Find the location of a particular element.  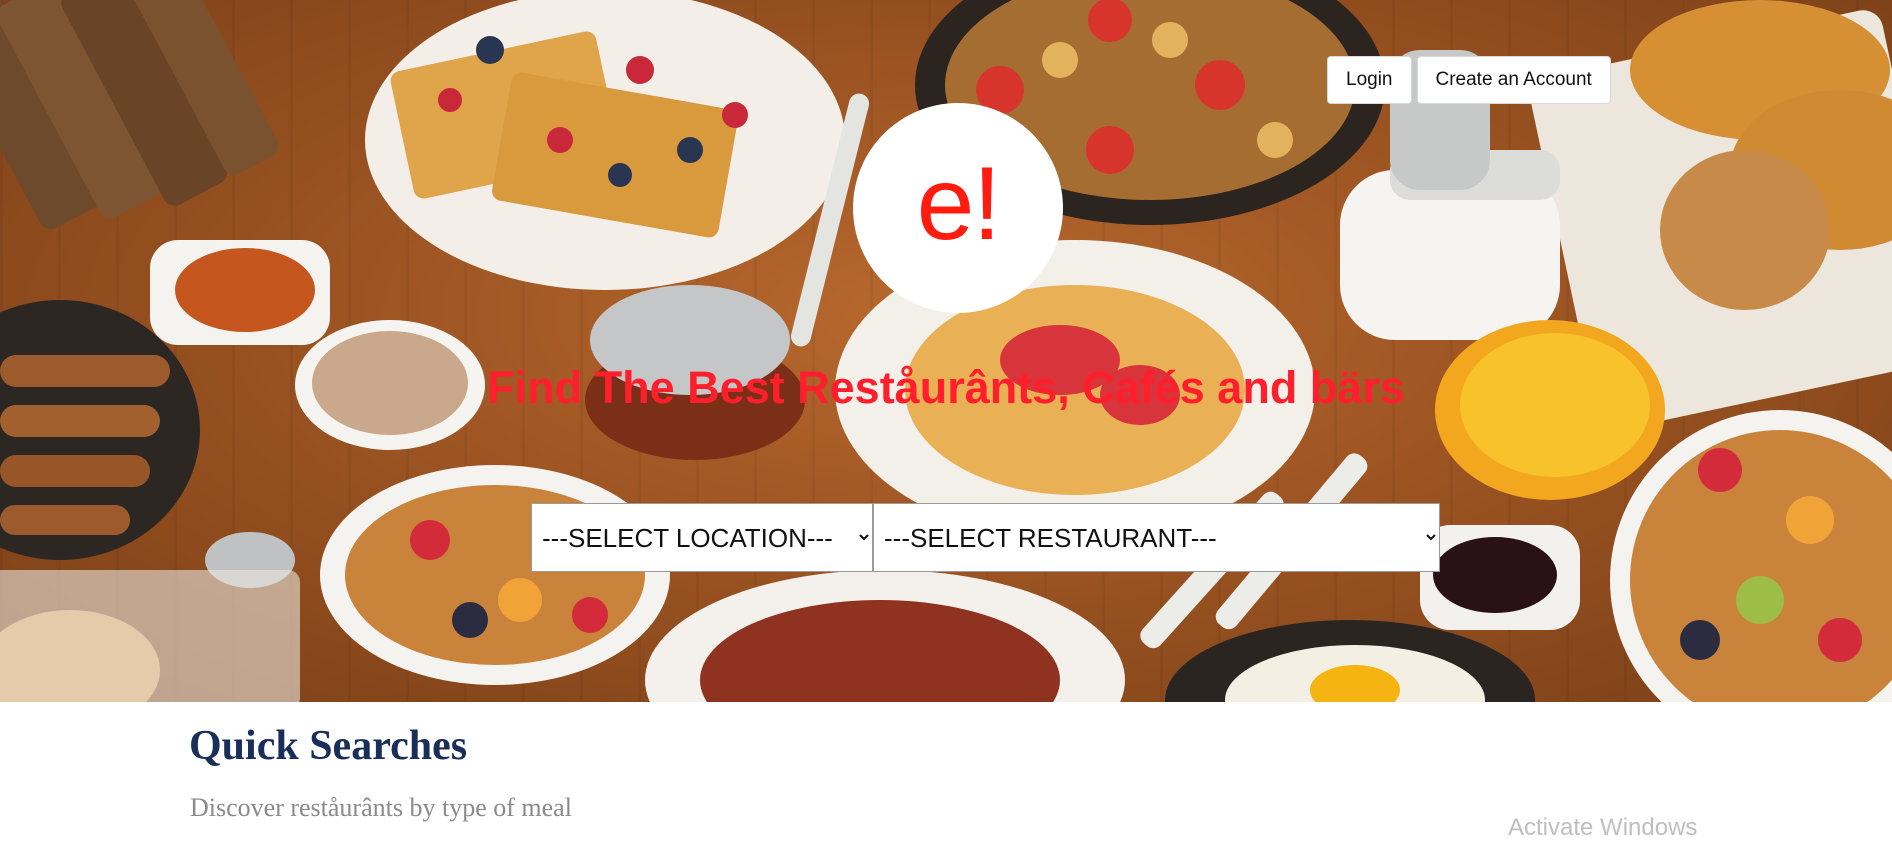

auth-actions: Login Create an Account is located at coordinates (1469, 80).